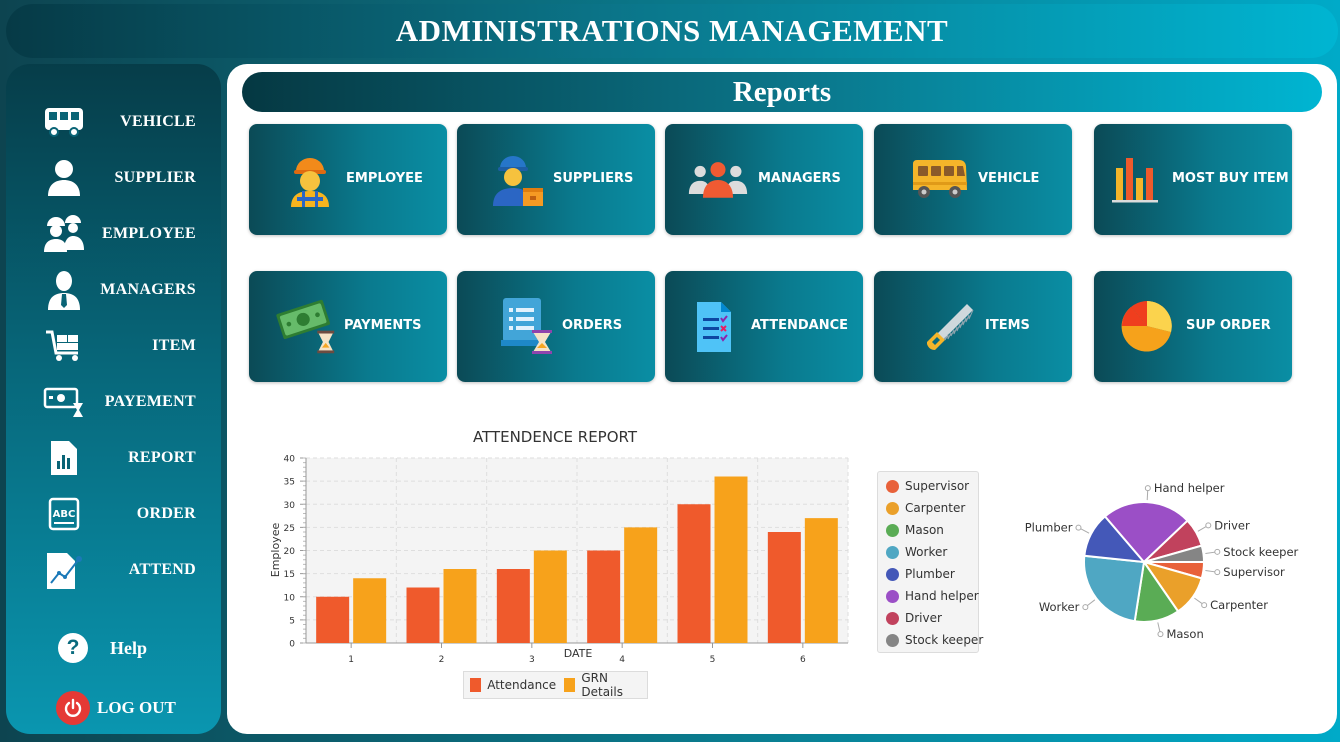 The height and width of the screenshot is (742, 1340). Describe the element at coordinates (1193, 179) in the screenshot. I see `tile-most-buy-item: MOST BUY ITEM` at that location.